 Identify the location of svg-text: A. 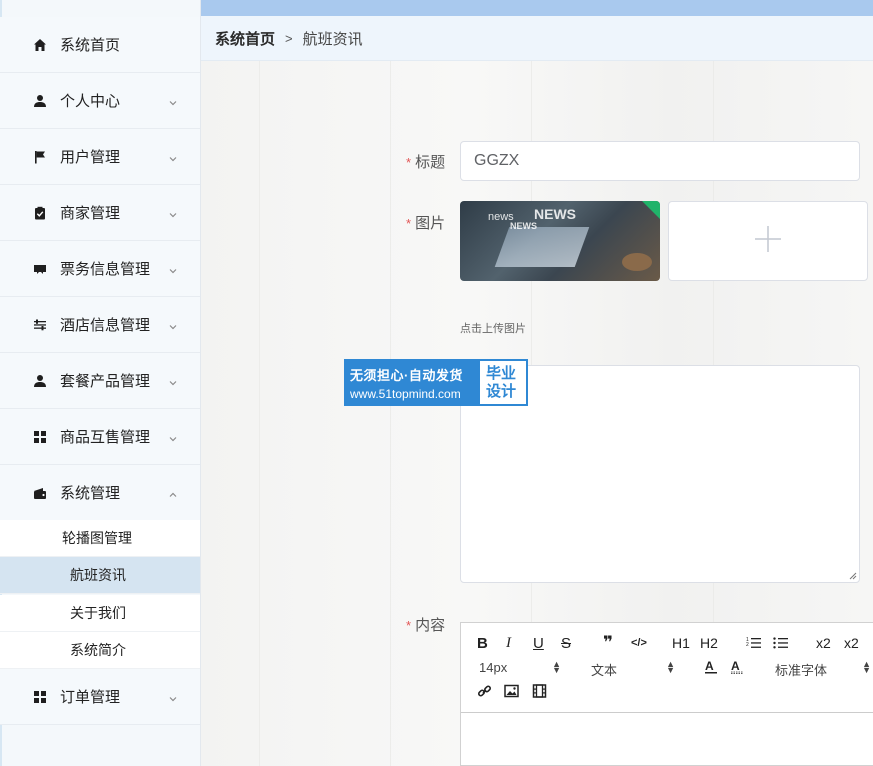
(735, 666).